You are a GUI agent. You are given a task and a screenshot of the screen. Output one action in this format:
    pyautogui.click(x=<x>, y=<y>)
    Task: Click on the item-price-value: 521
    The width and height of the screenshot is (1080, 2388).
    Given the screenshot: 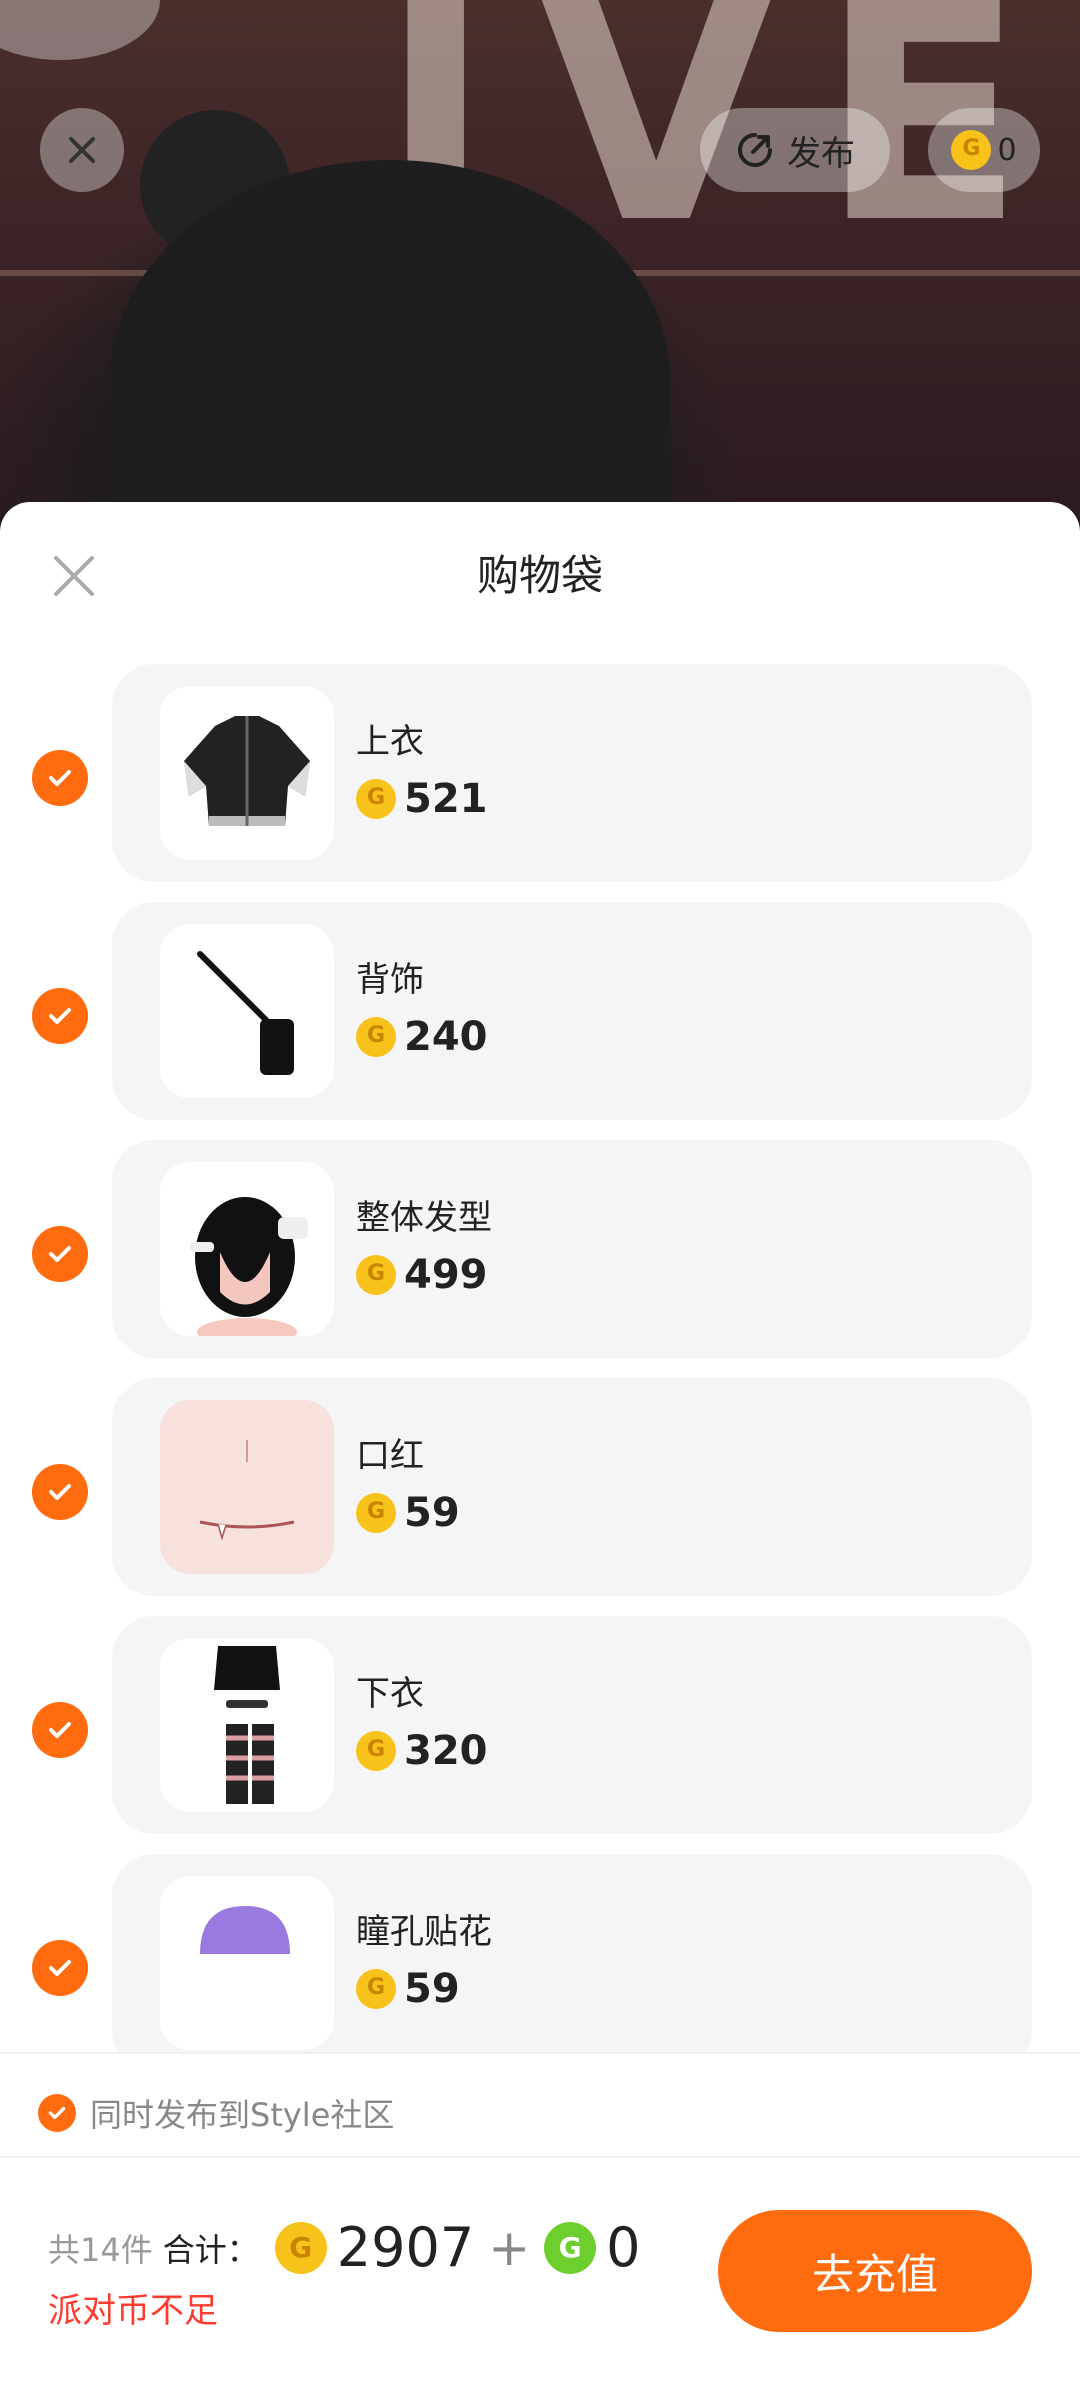 What is the action you would take?
    pyautogui.click(x=446, y=799)
    